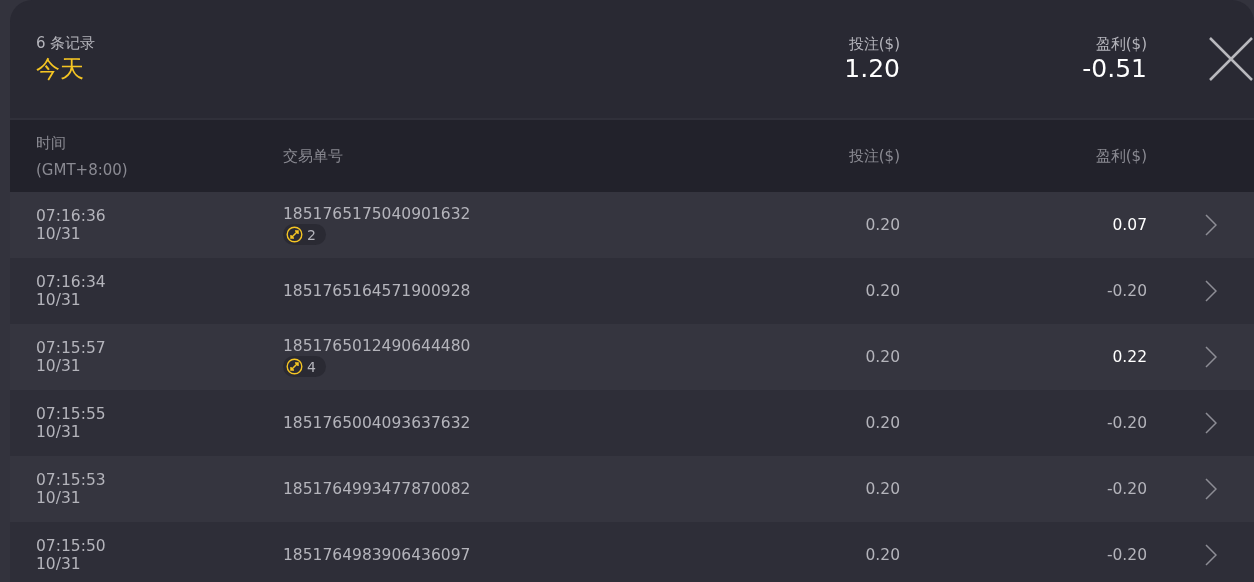  What do you see at coordinates (60, 69) in the screenshot?
I see `period-title: 今天` at bounding box center [60, 69].